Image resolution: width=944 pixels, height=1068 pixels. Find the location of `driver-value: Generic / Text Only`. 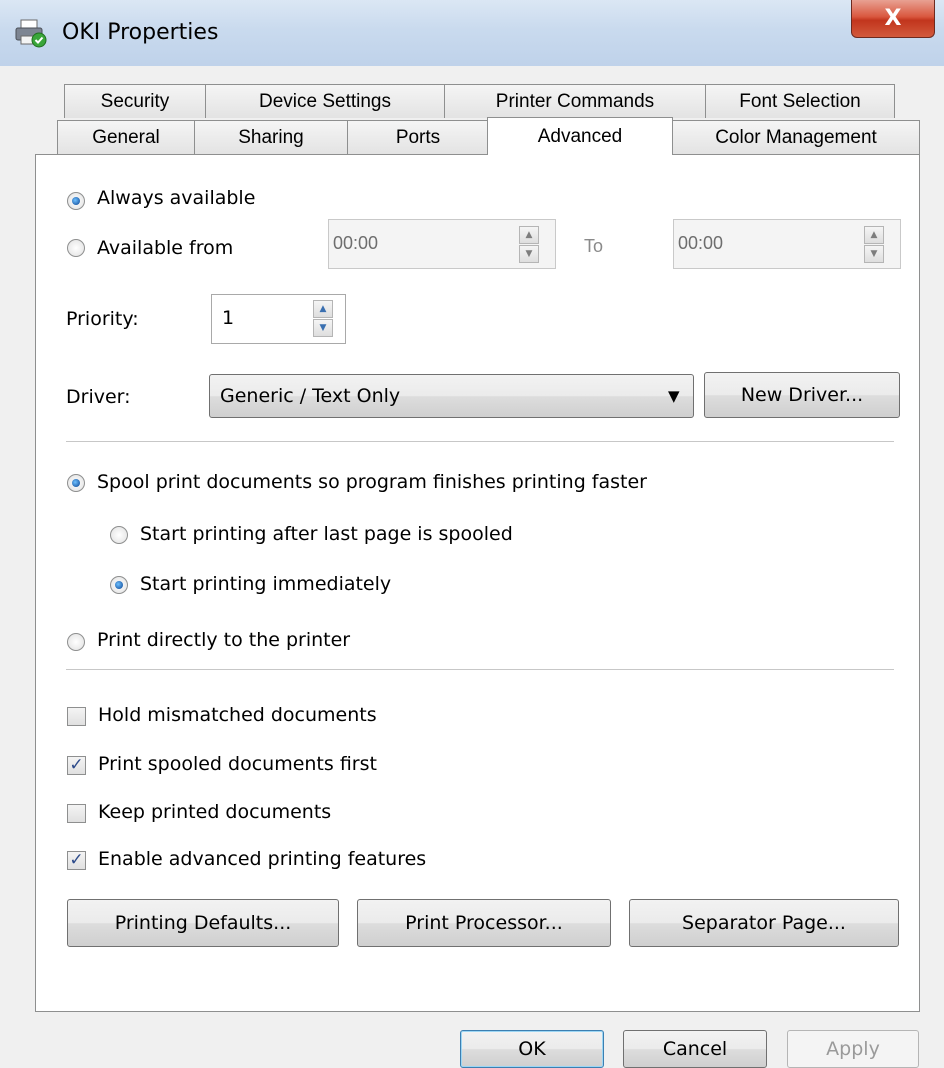

driver-value: Generic / Text Only is located at coordinates (310, 396).